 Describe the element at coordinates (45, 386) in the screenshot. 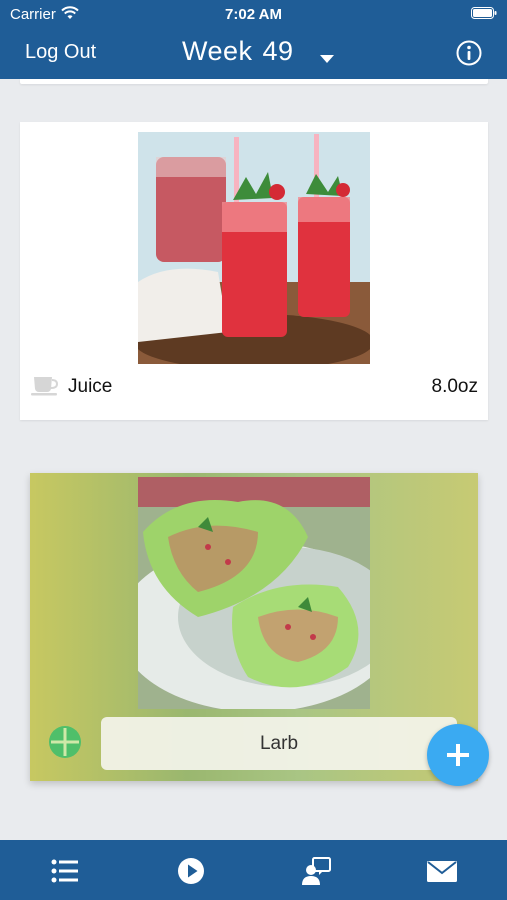

I see `coffee-cup-icon` at that location.